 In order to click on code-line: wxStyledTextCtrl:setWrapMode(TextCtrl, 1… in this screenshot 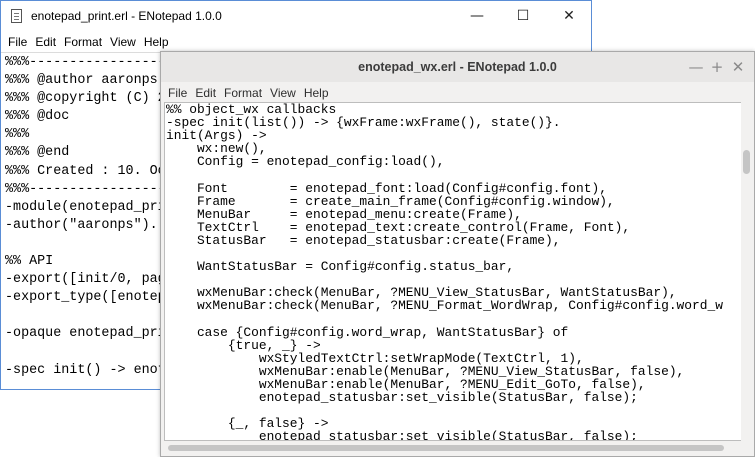, I will do `click(375, 358)`.